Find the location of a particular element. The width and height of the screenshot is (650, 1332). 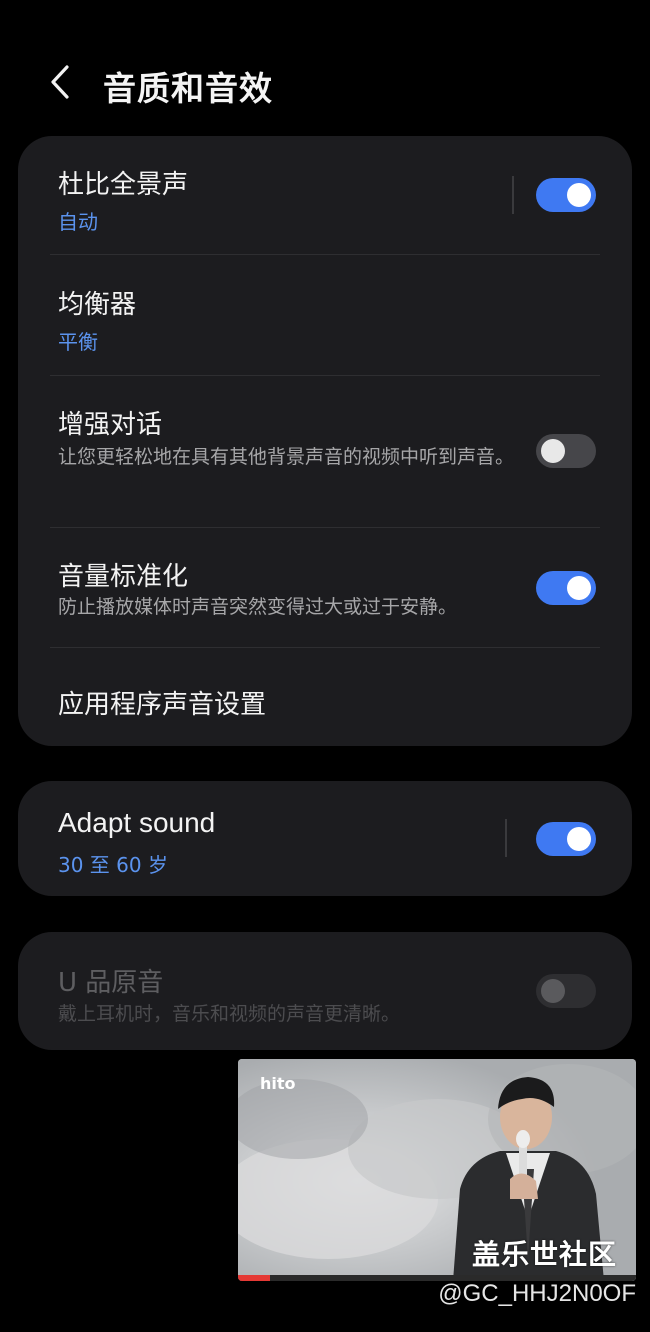

equalizer-row: 均衡器 平衡 is located at coordinates (325, 315).